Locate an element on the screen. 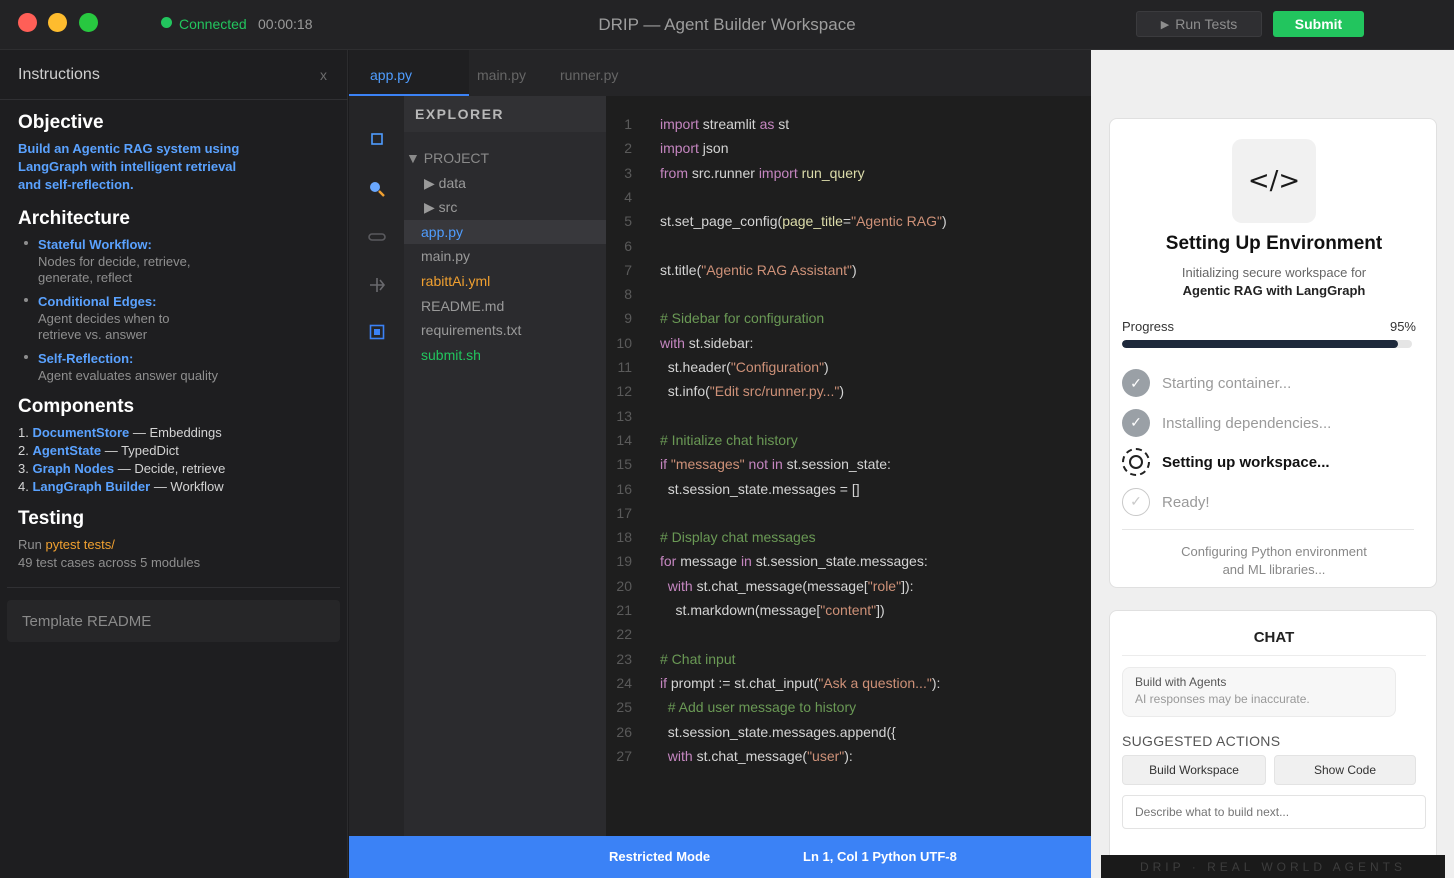 Image resolution: width=1454 pixels, height=878 pixels. component-item: 3. Graph Nodes — Decide, retrieve is located at coordinates (178, 469).